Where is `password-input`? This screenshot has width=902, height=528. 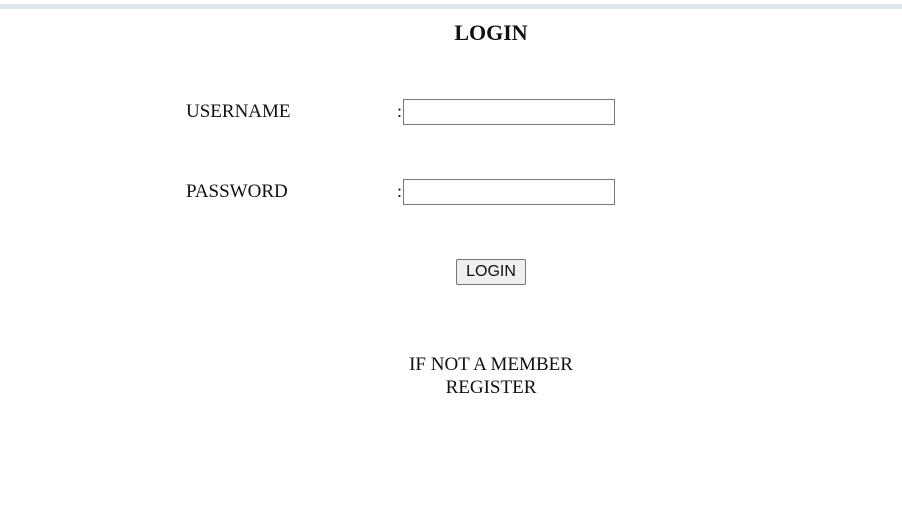
password-input is located at coordinates (509, 192).